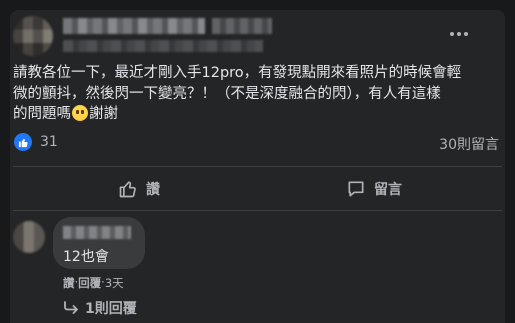 This screenshot has height=323, width=515. What do you see at coordinates (469, 144) in the screenshot?
I see `comment-count: 30則留言` at bounding box center [469, 144].